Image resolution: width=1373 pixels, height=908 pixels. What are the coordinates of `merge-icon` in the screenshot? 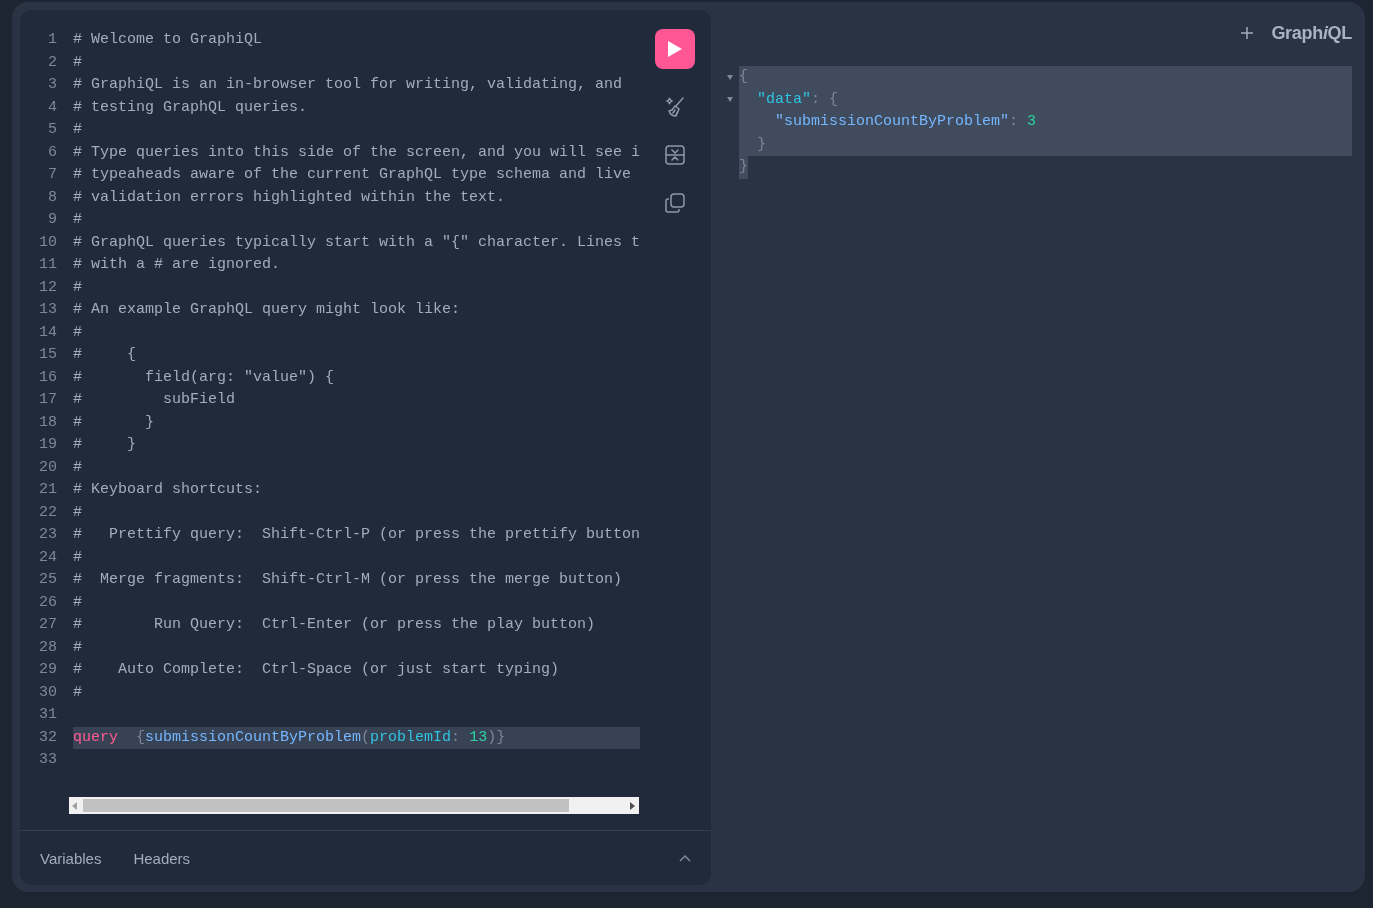 It's located at (675, 155).